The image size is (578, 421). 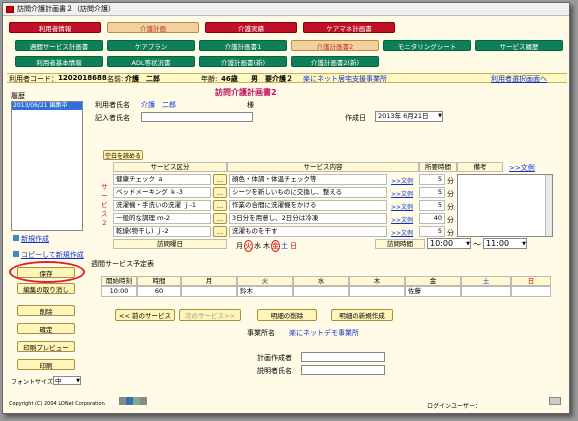 I want to click on new-detail-button: 明細の新規作成, so click(x=362, y=315).